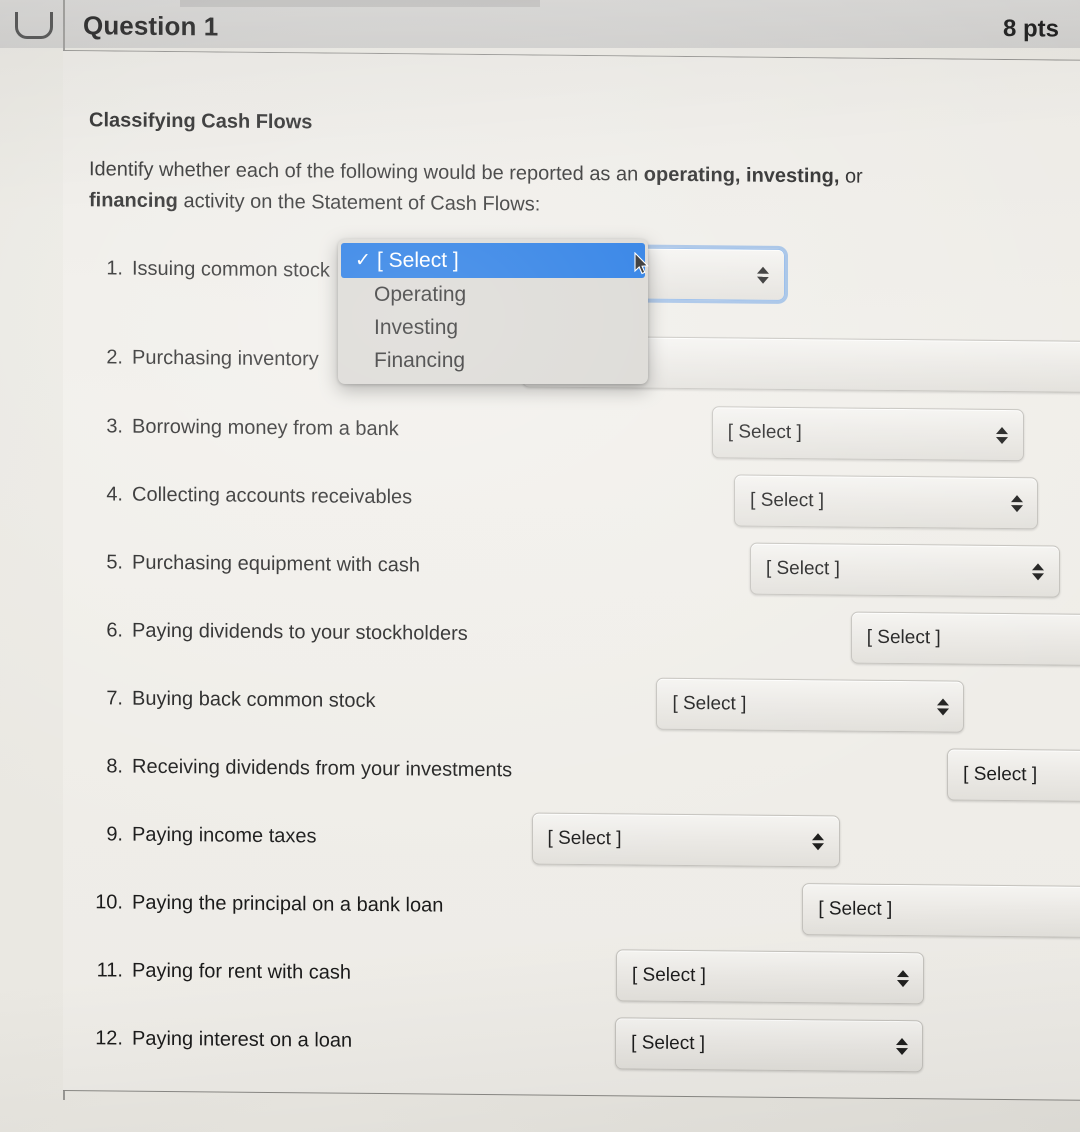 Image resolution: width=1080 pixels, height=1132 pixels. What do you see at coordinates (114, 562) in the screenshot?
I see `list-item-number: 5.` at bounding box center [114, 562].